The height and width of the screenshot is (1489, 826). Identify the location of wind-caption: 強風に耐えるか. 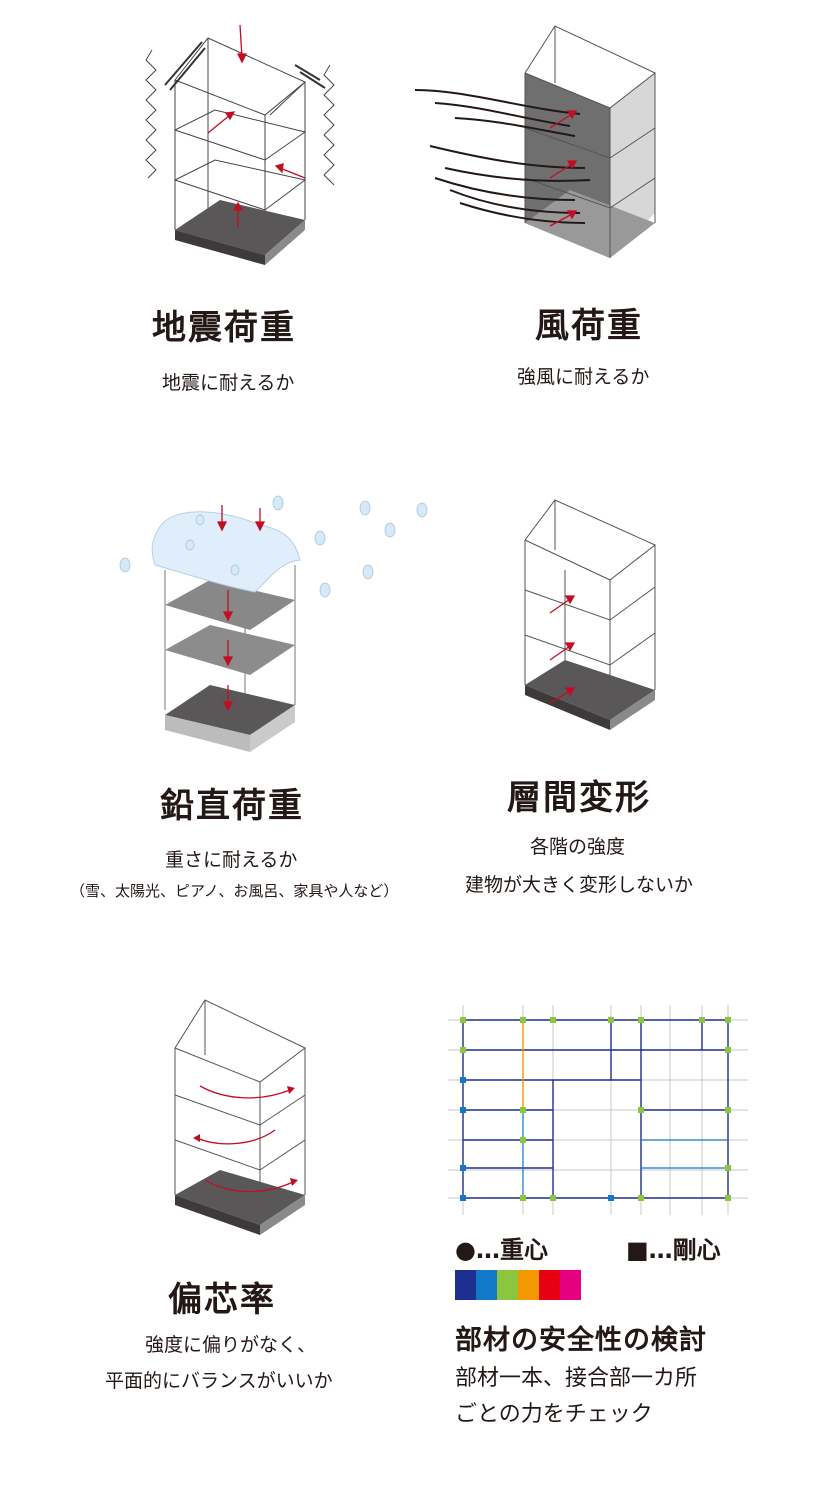
(583, 377).